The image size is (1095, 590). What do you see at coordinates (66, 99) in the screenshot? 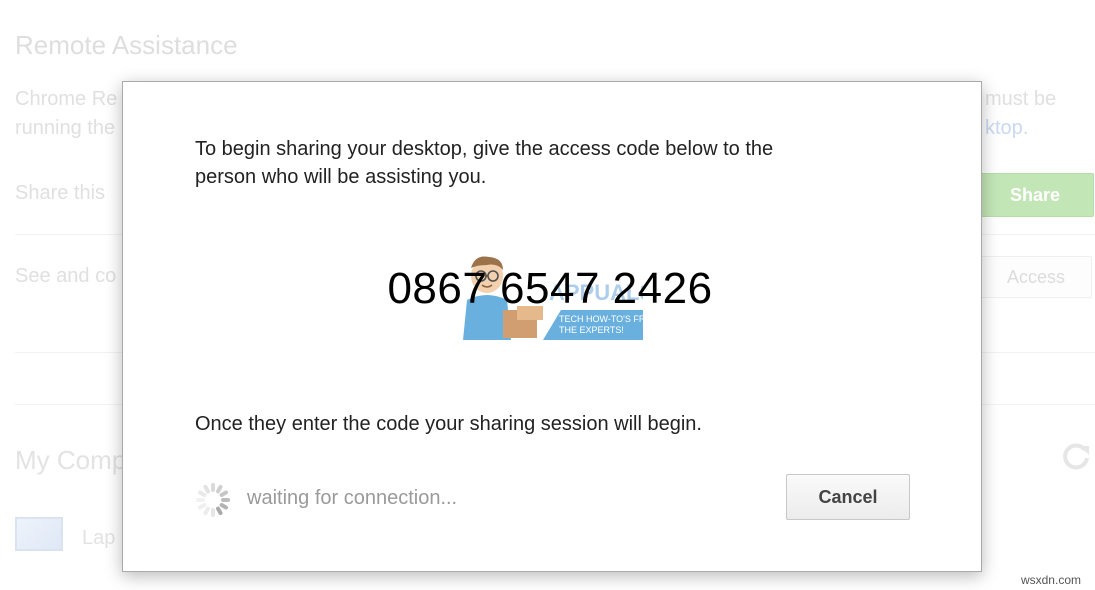
I see `description-line: Chrome Re` at bounding box center [66, 99].